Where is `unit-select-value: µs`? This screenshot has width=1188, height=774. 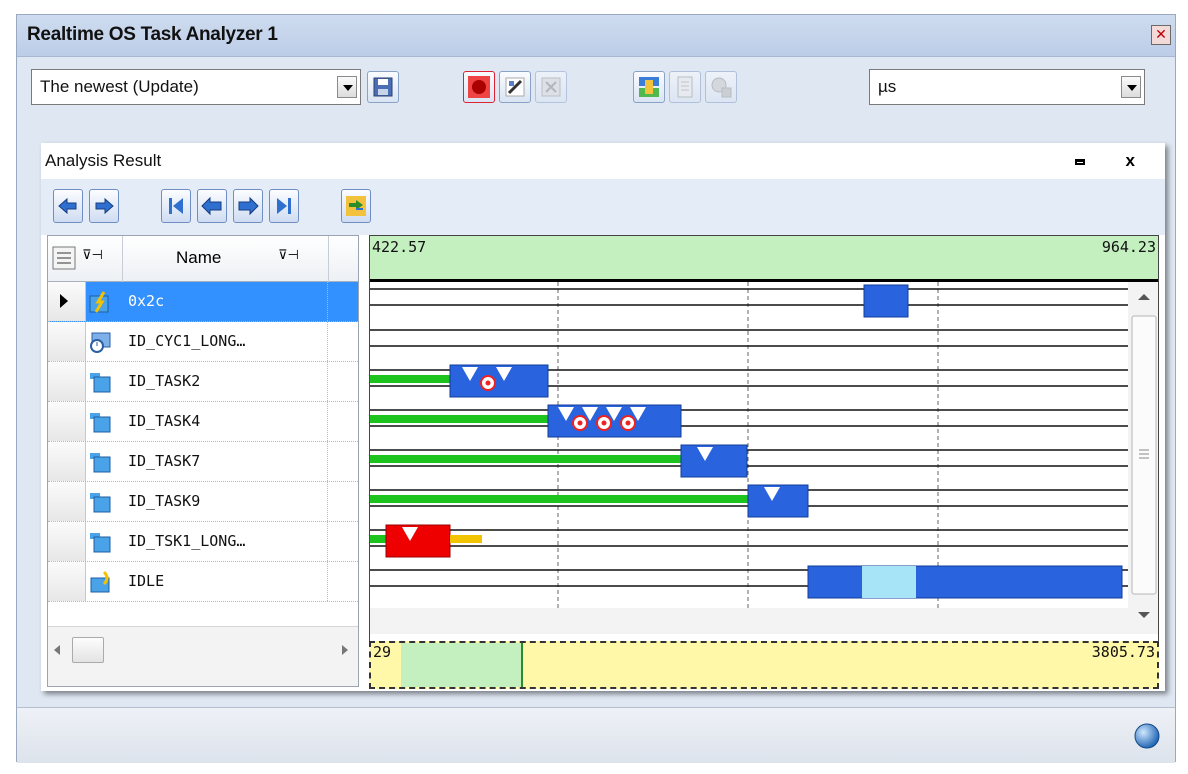
unit-select-value: µs is located at coordinates (887, 86).